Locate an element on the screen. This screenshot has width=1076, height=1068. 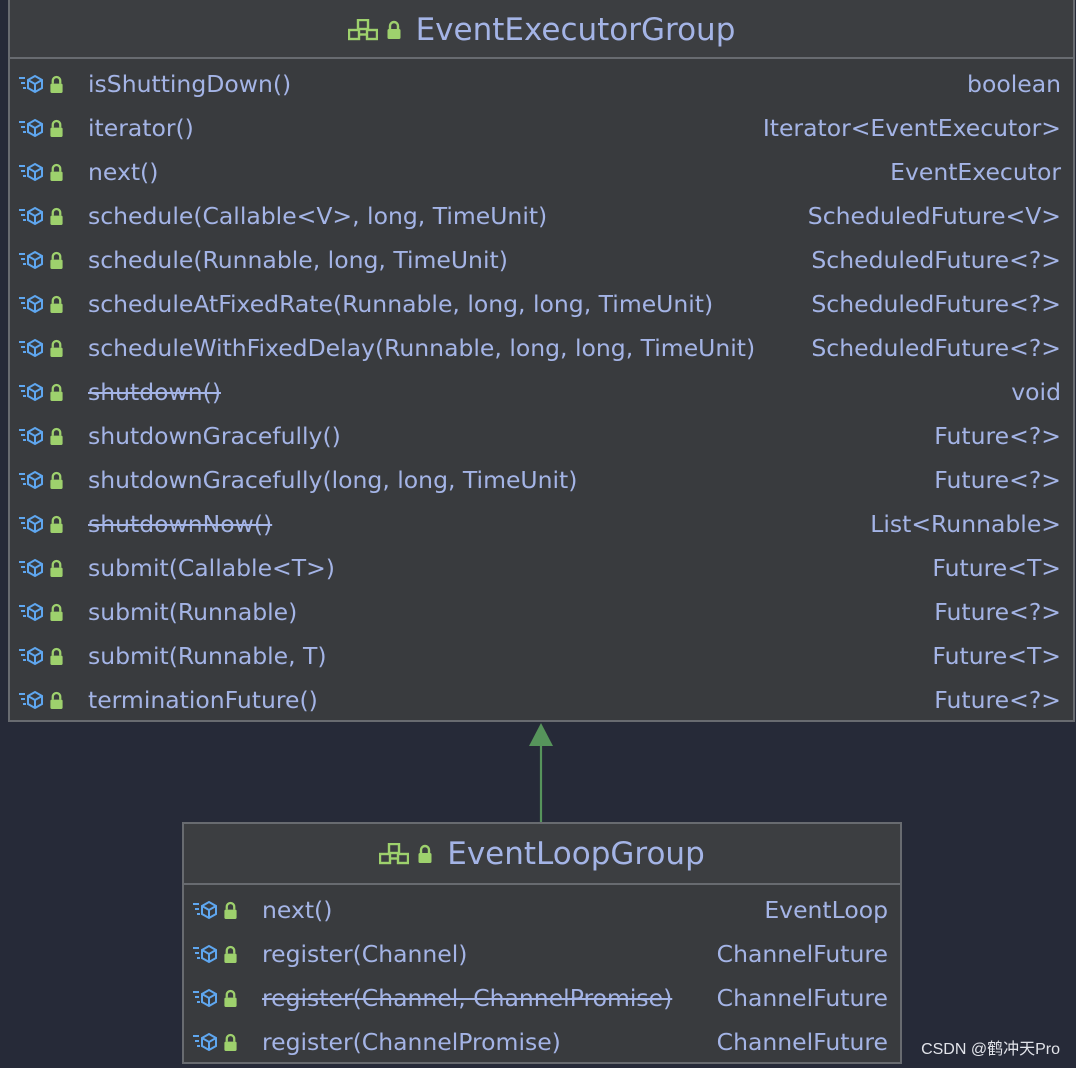
method-row: shutdownNow() List<Runnable> is located at coordinates (539, 524).